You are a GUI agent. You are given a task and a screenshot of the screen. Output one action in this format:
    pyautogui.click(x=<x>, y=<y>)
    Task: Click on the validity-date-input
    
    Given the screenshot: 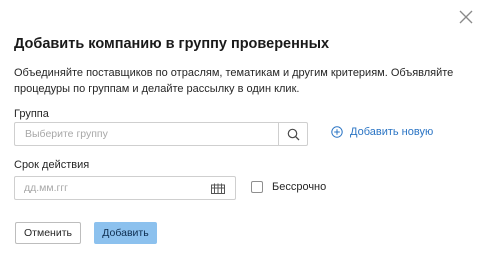 What is the action you would take?
    pyautogui.click(x=113, y=188)
    